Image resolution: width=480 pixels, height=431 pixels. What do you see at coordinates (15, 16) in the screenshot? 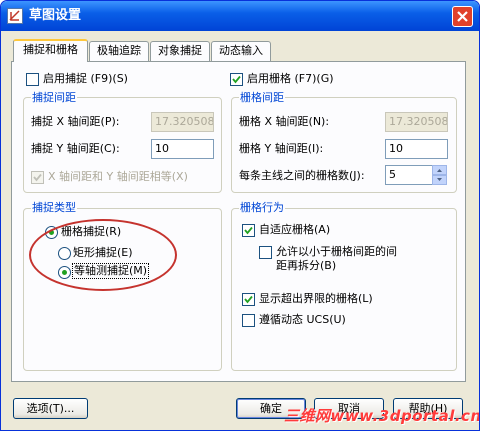
I see `app-icon` at bounding box center [15, 16].